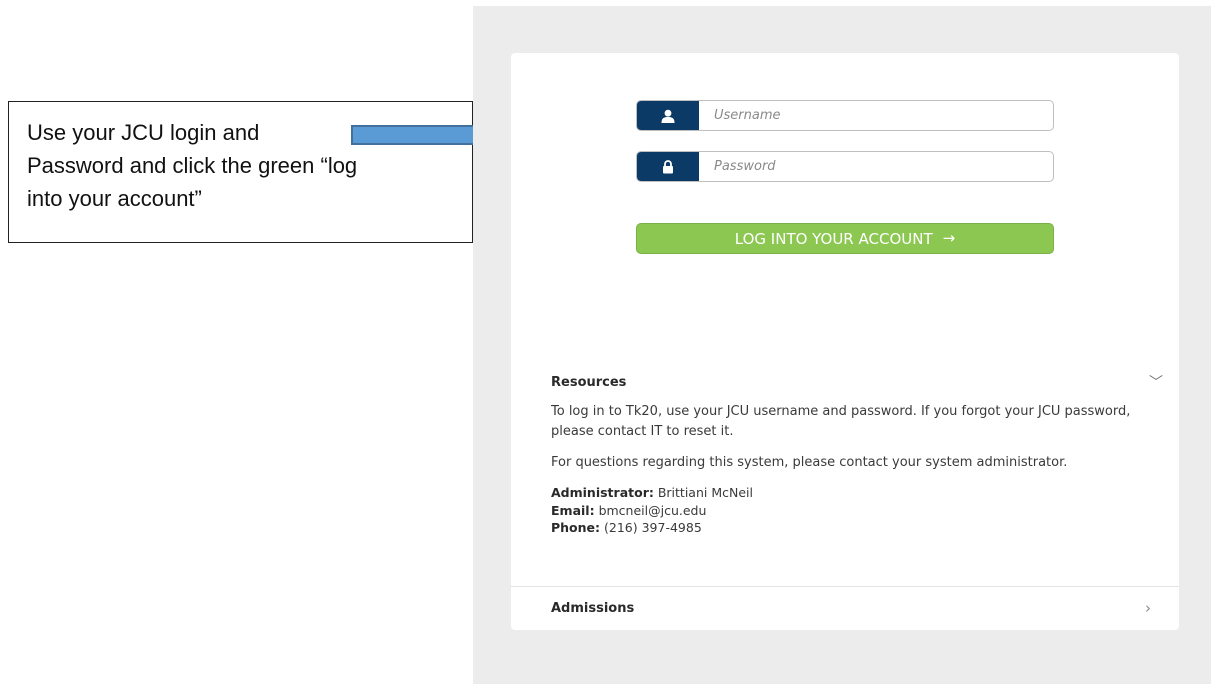  I want to click on admissions-heading: Admissions, so click(593, 608).